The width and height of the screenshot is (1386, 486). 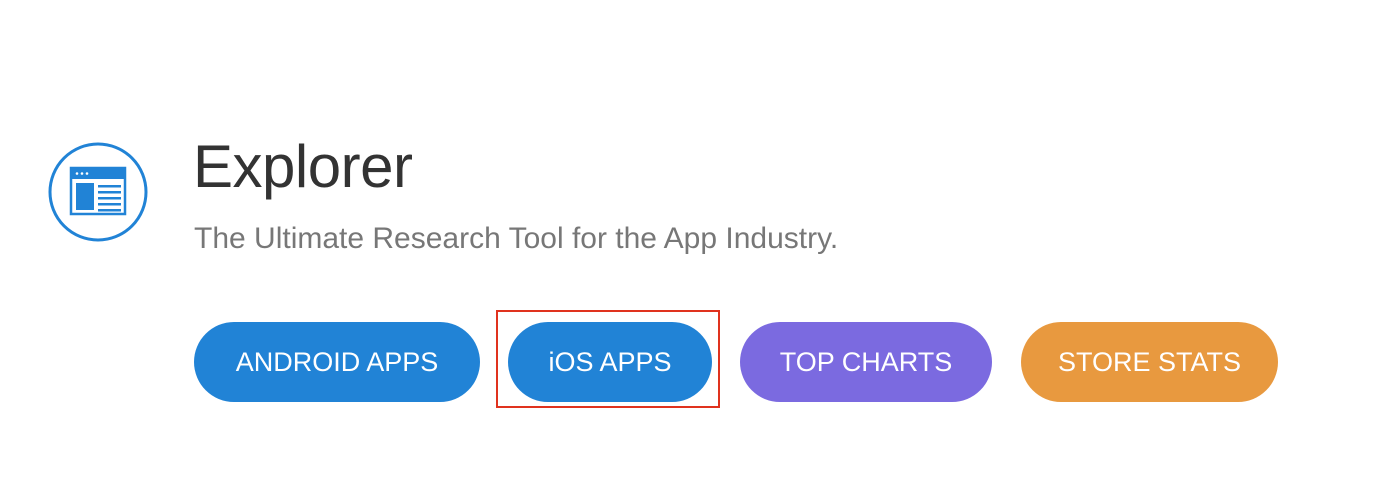 I want to click on browser-window-icon, so click(x=98, y=192).